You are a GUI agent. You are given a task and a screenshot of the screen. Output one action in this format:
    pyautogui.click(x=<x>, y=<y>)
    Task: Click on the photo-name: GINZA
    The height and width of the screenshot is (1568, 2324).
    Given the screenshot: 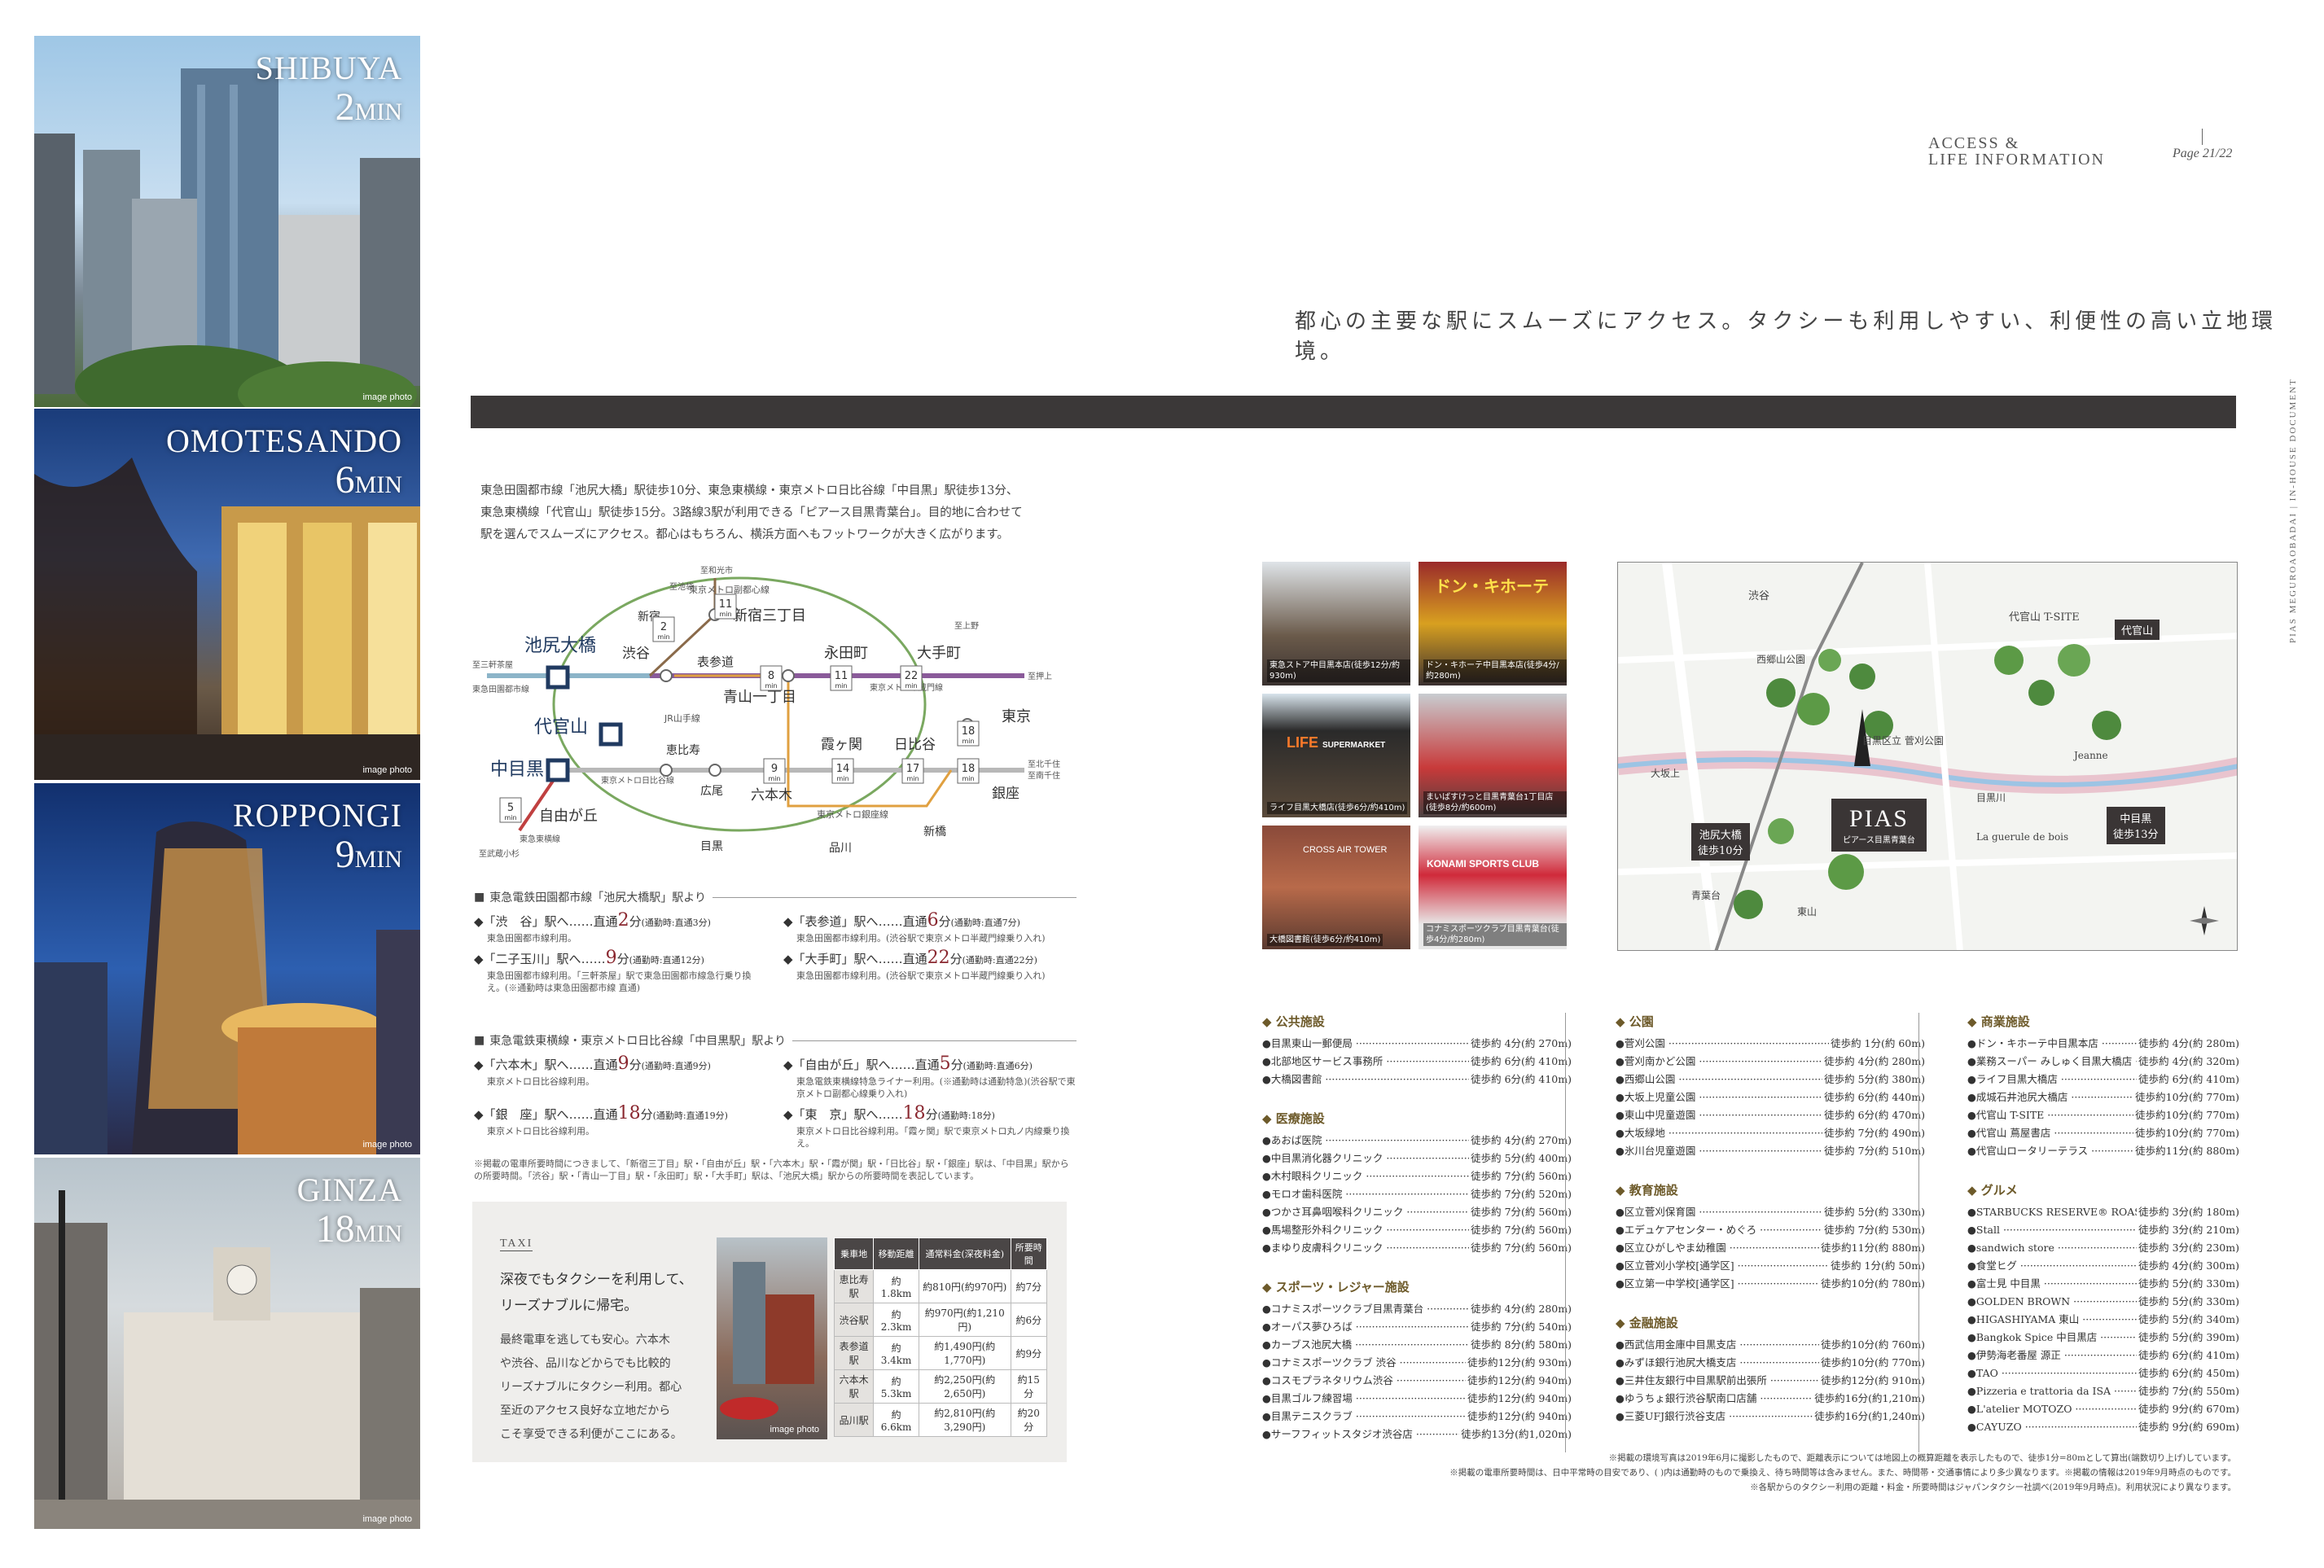 What is the action you would take?
    pyautogui.click(x=349, y=1190)
    